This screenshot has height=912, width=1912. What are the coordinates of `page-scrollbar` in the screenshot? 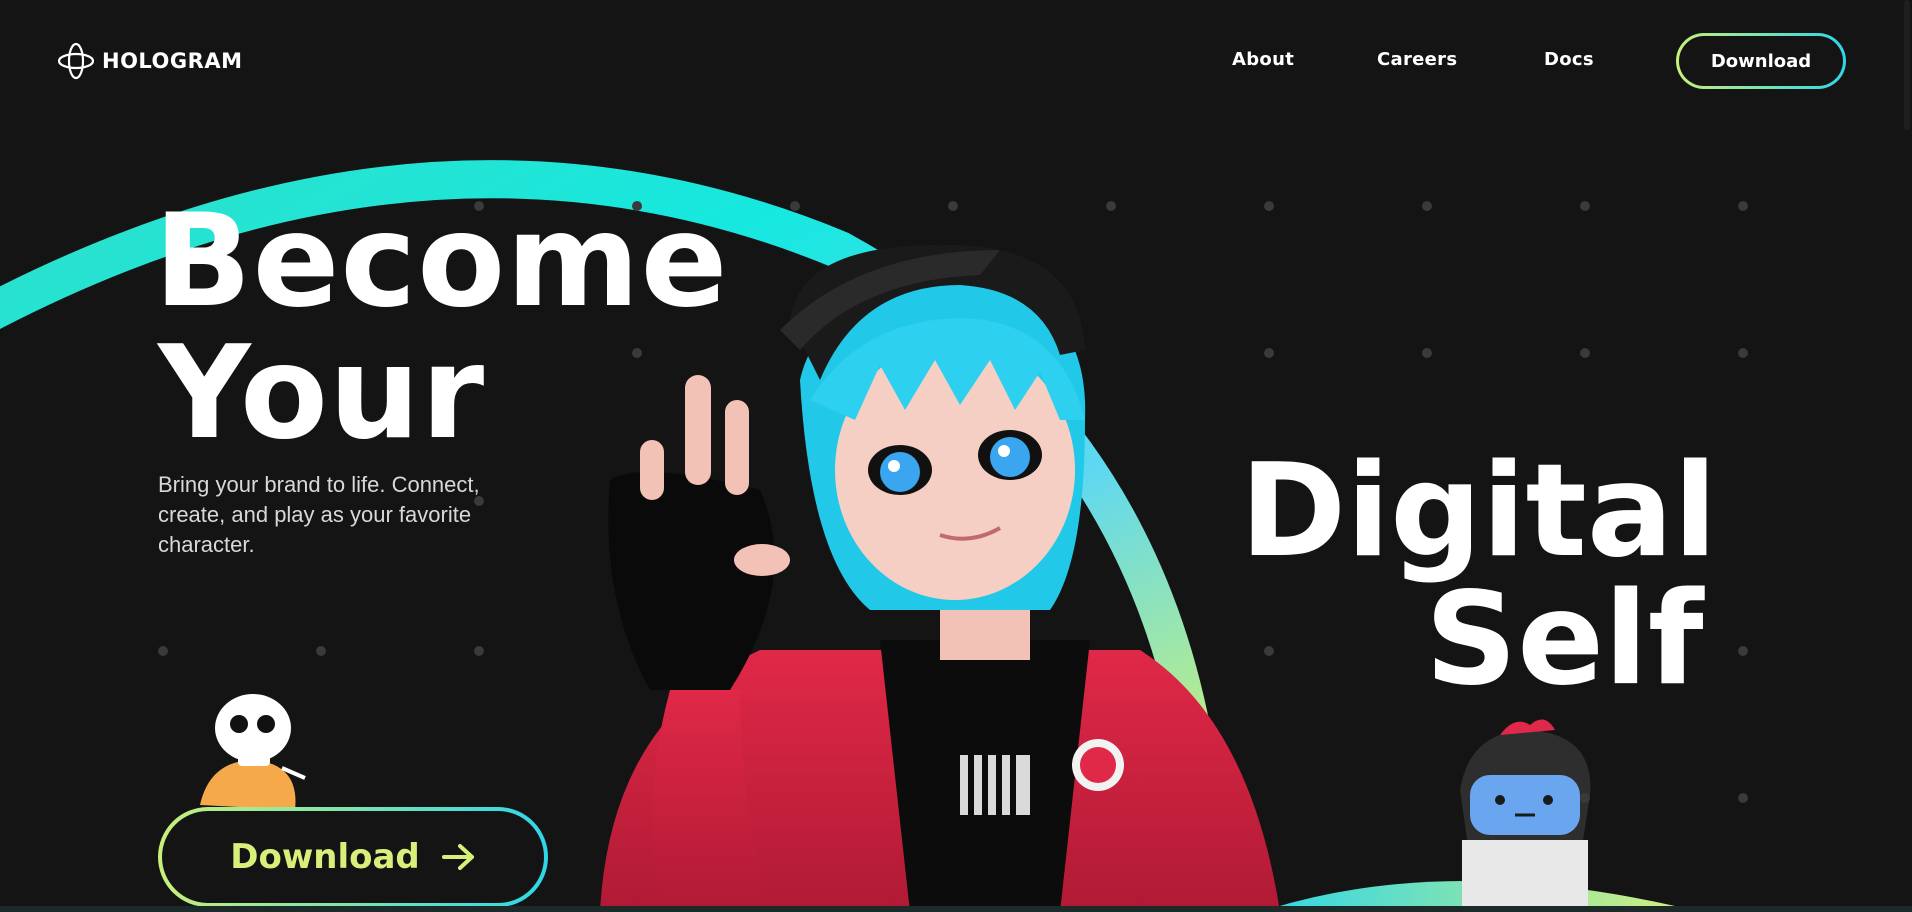 It's located at (1907, 65).